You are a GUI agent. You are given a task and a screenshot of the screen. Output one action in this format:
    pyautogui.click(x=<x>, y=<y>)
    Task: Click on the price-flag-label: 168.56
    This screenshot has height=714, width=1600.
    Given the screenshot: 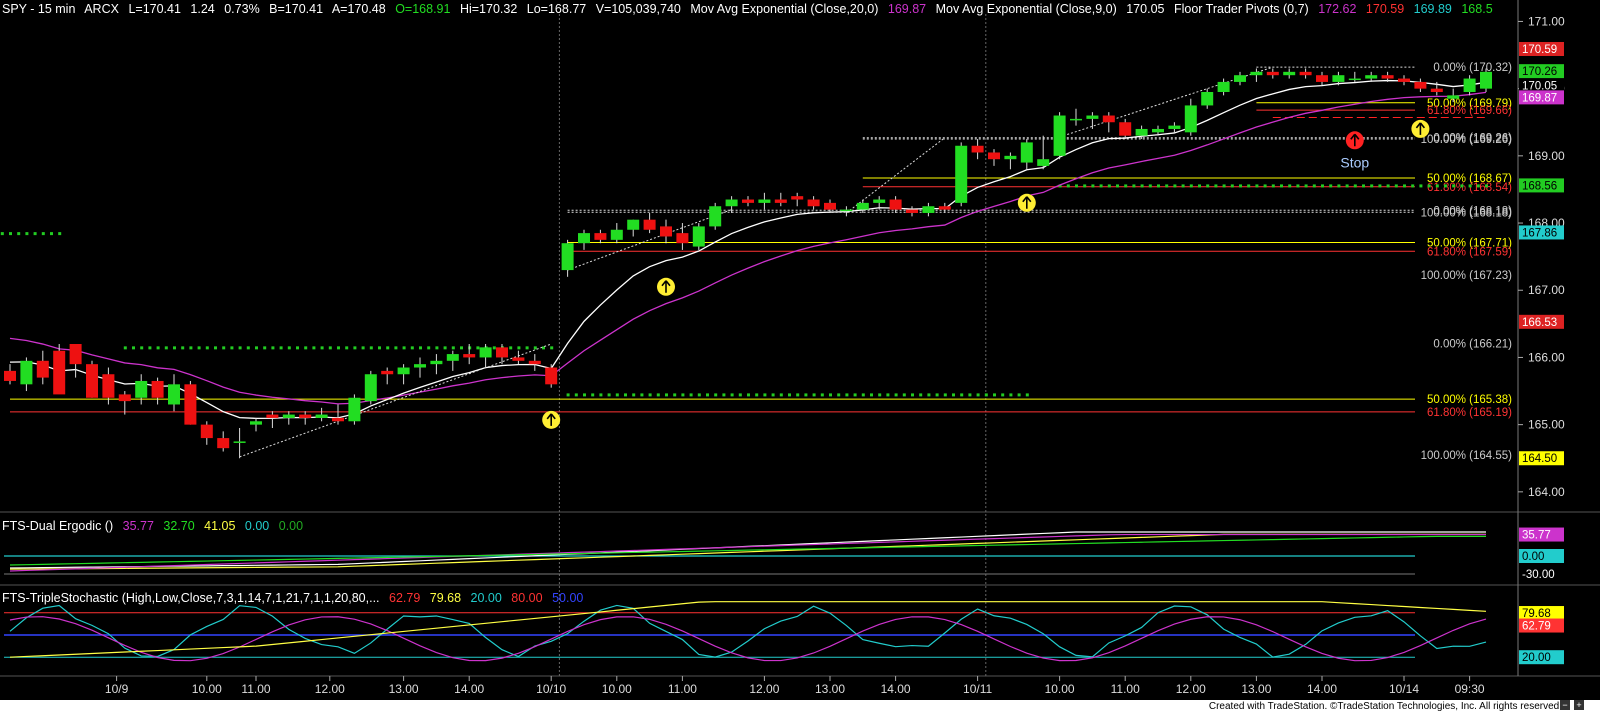 What is the action you would take?
    pyautogui.click(x=1539, y=186)
    